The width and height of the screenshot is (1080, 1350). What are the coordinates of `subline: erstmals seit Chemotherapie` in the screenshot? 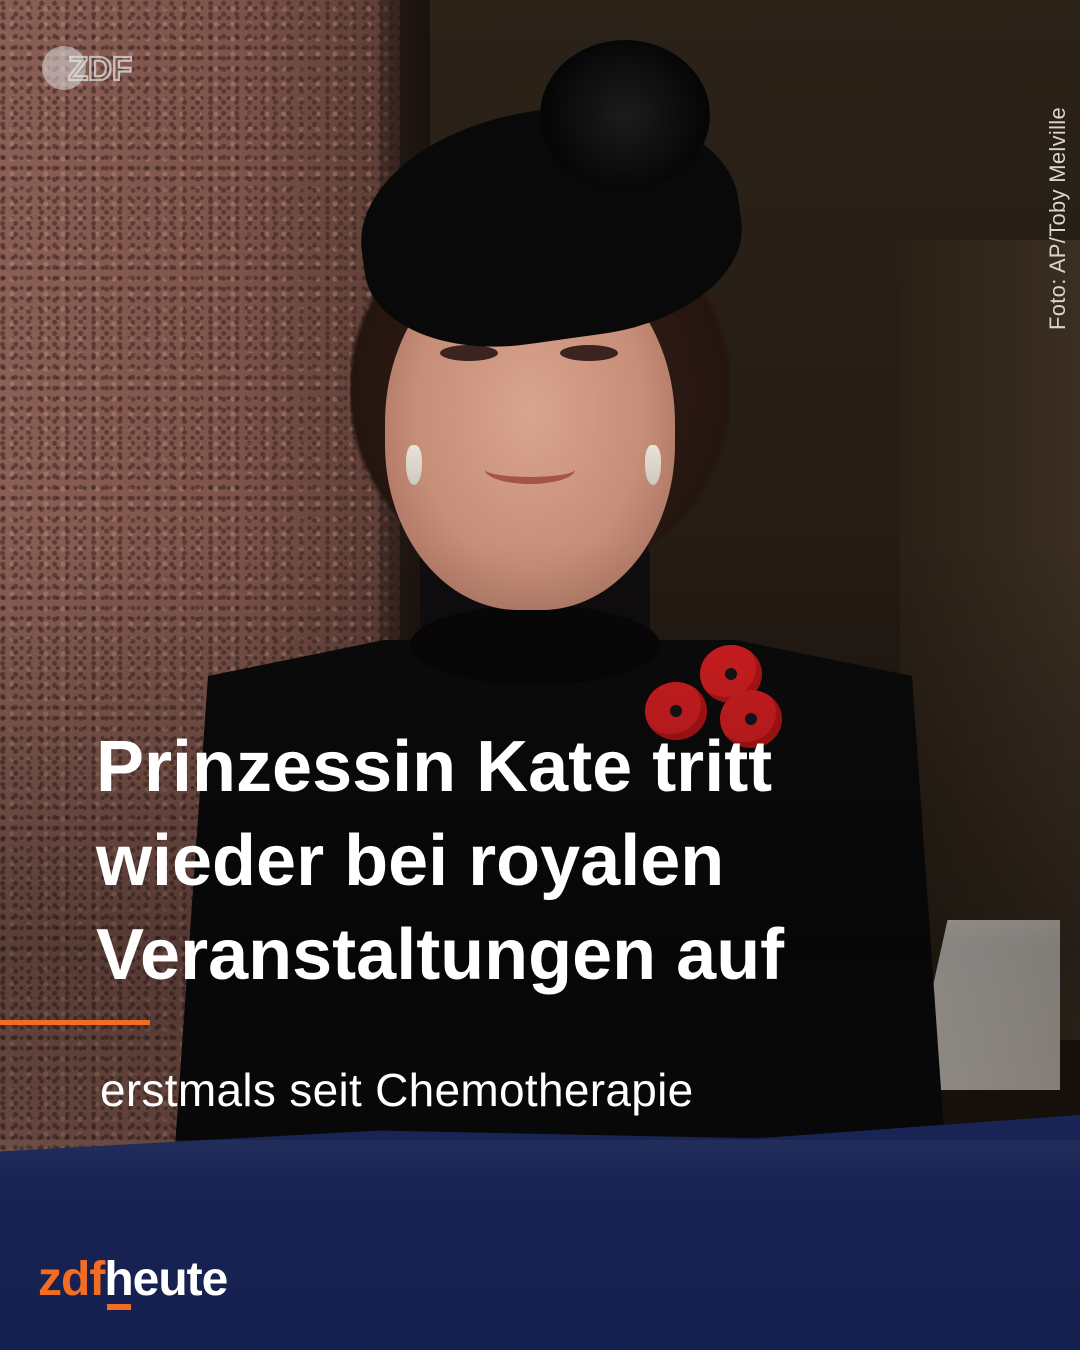 It's located at (397, 1090).